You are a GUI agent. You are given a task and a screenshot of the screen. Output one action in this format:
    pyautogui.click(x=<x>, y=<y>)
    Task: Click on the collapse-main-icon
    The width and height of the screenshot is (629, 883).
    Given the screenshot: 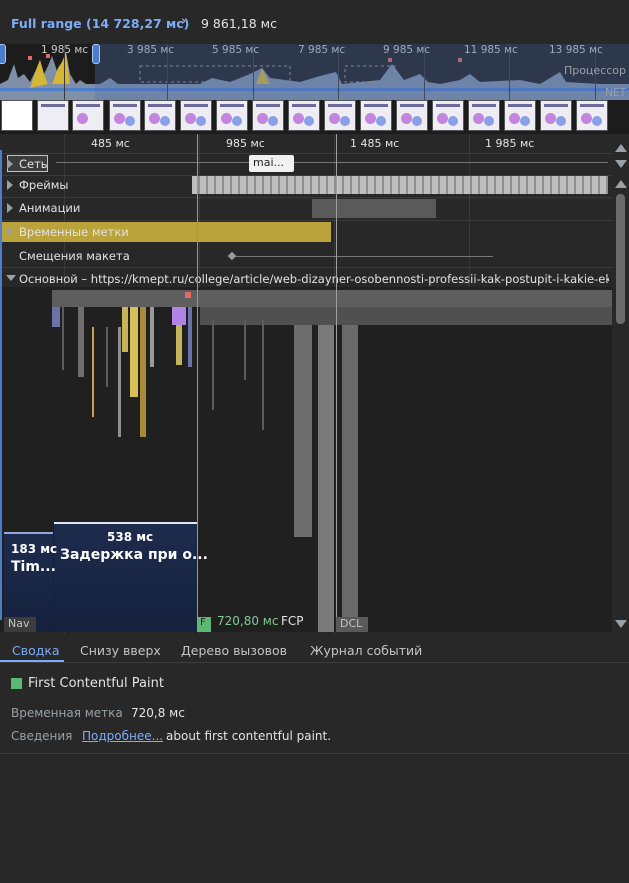 What is the action you would take?
    pyautogui.click(x=11, y=278)
    